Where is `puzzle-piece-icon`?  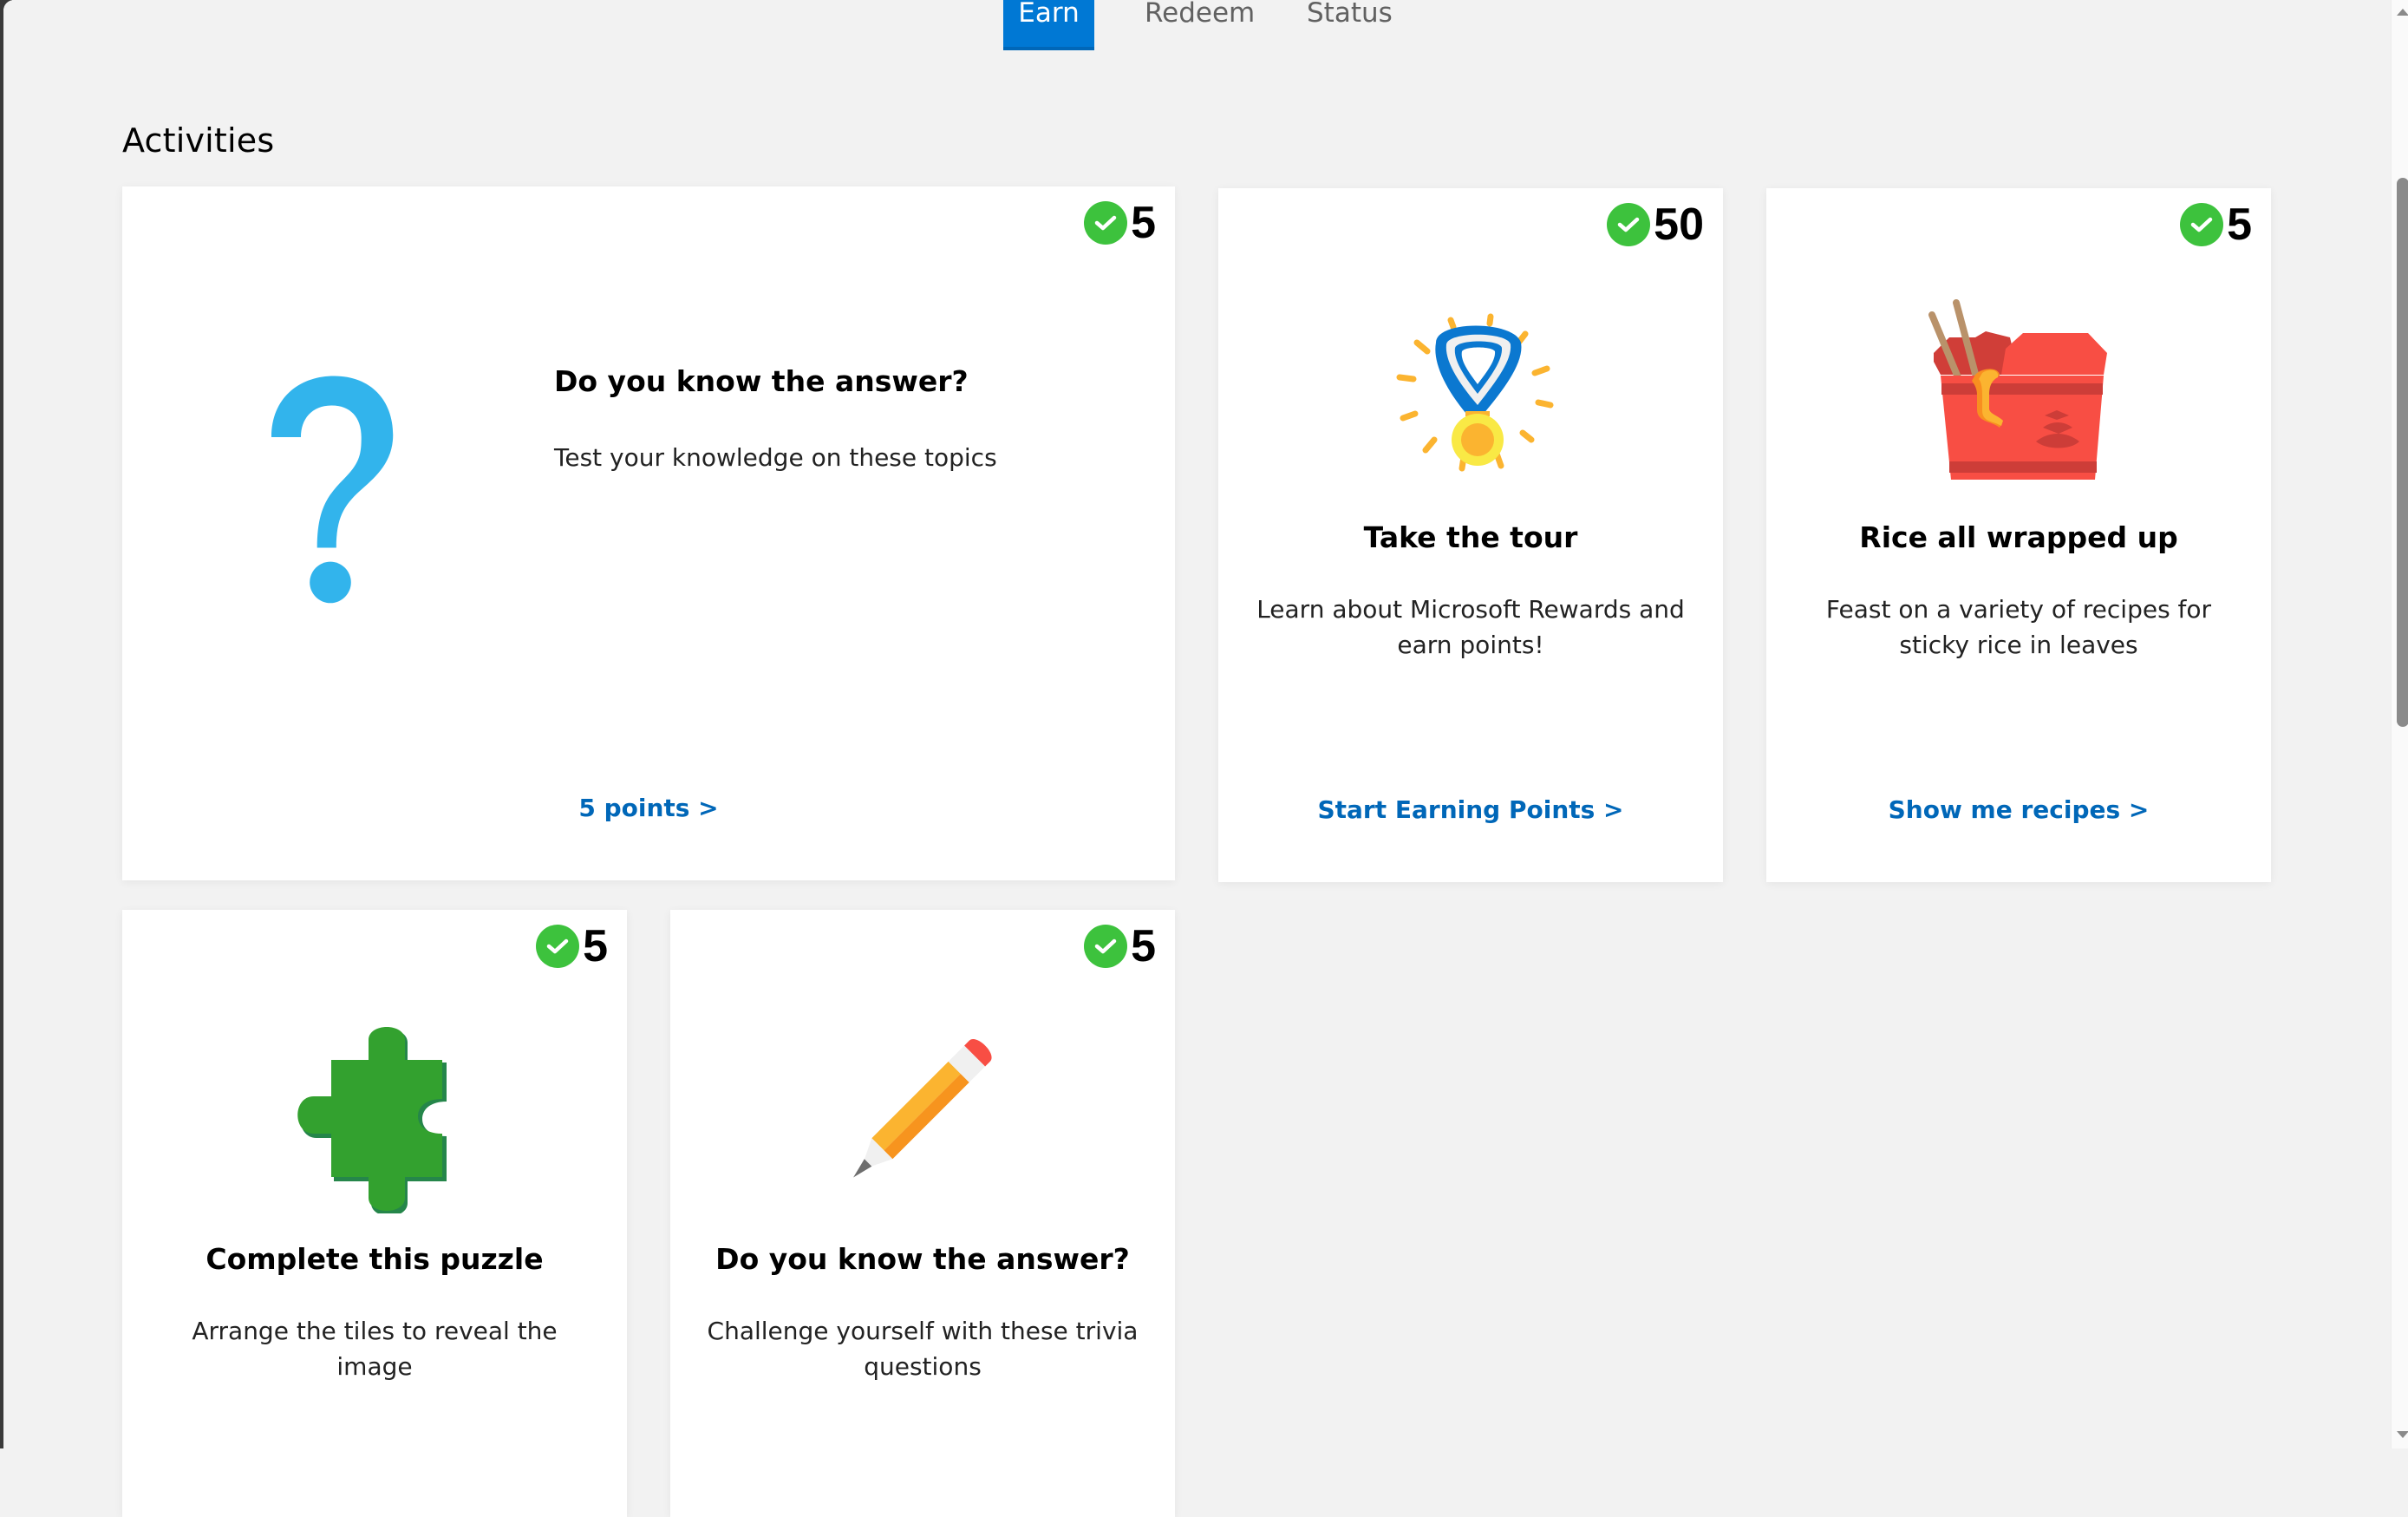 puzzle-piece-icon is located at coordinates (374, 1109).